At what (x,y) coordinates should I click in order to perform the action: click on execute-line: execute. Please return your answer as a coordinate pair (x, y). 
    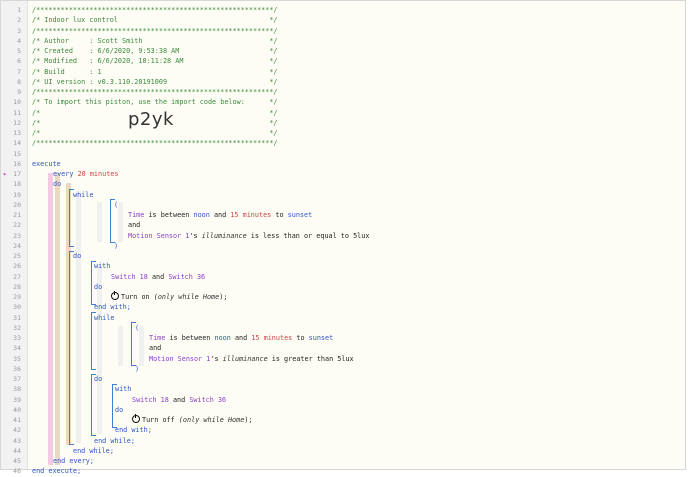
    Looking at the image, I should click on (358, 164).